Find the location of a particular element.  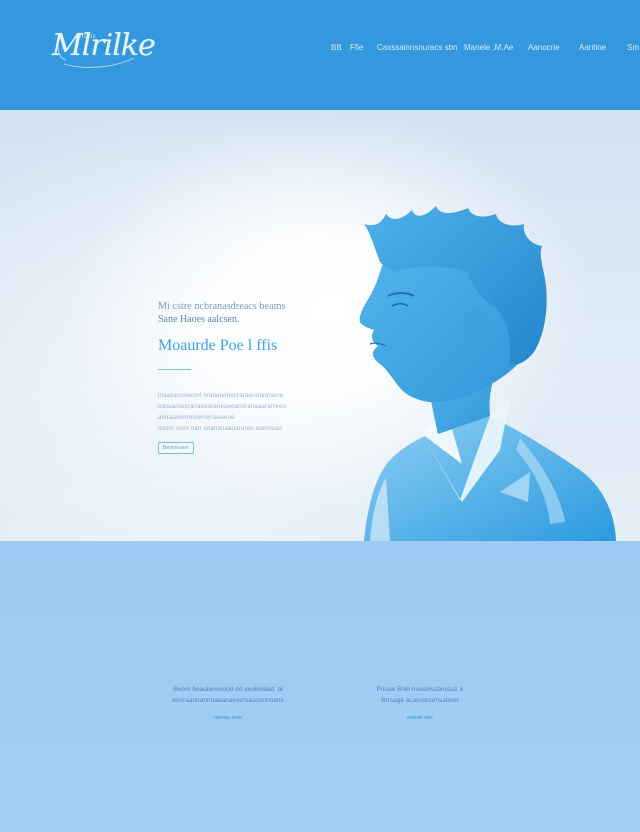

feature-link: rareaa aaia is located at coordinates (228, 718).